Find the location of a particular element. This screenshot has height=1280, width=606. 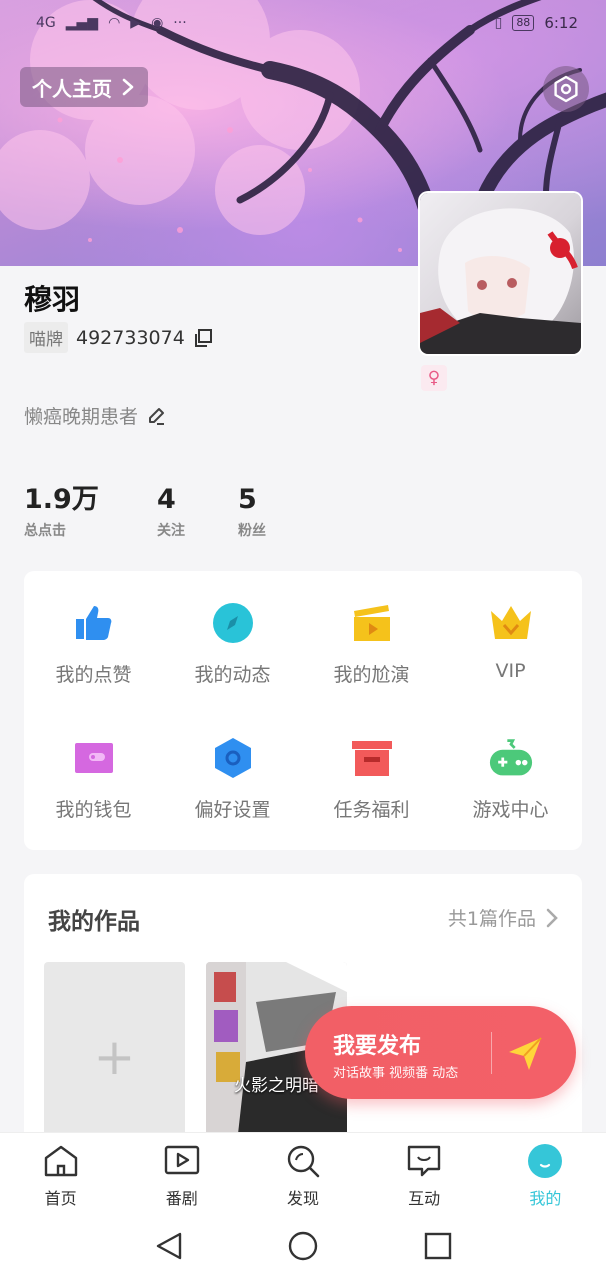

stat-label: 关注 is located at coordinates (171, 531).